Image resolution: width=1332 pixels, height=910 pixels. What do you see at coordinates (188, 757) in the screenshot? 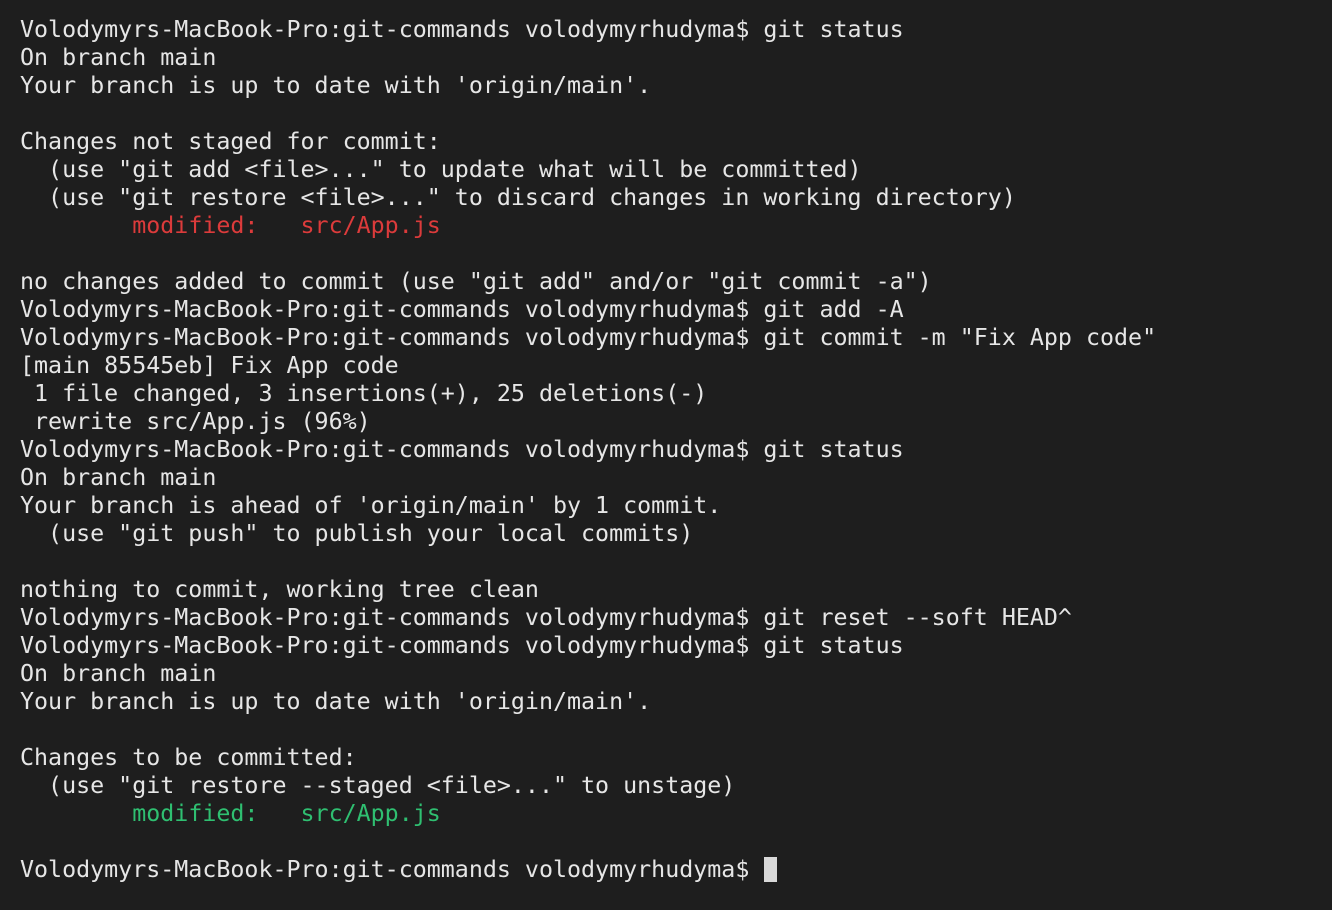
I see `line-text: Changes to be committed:` at bounding box center [188, 757].